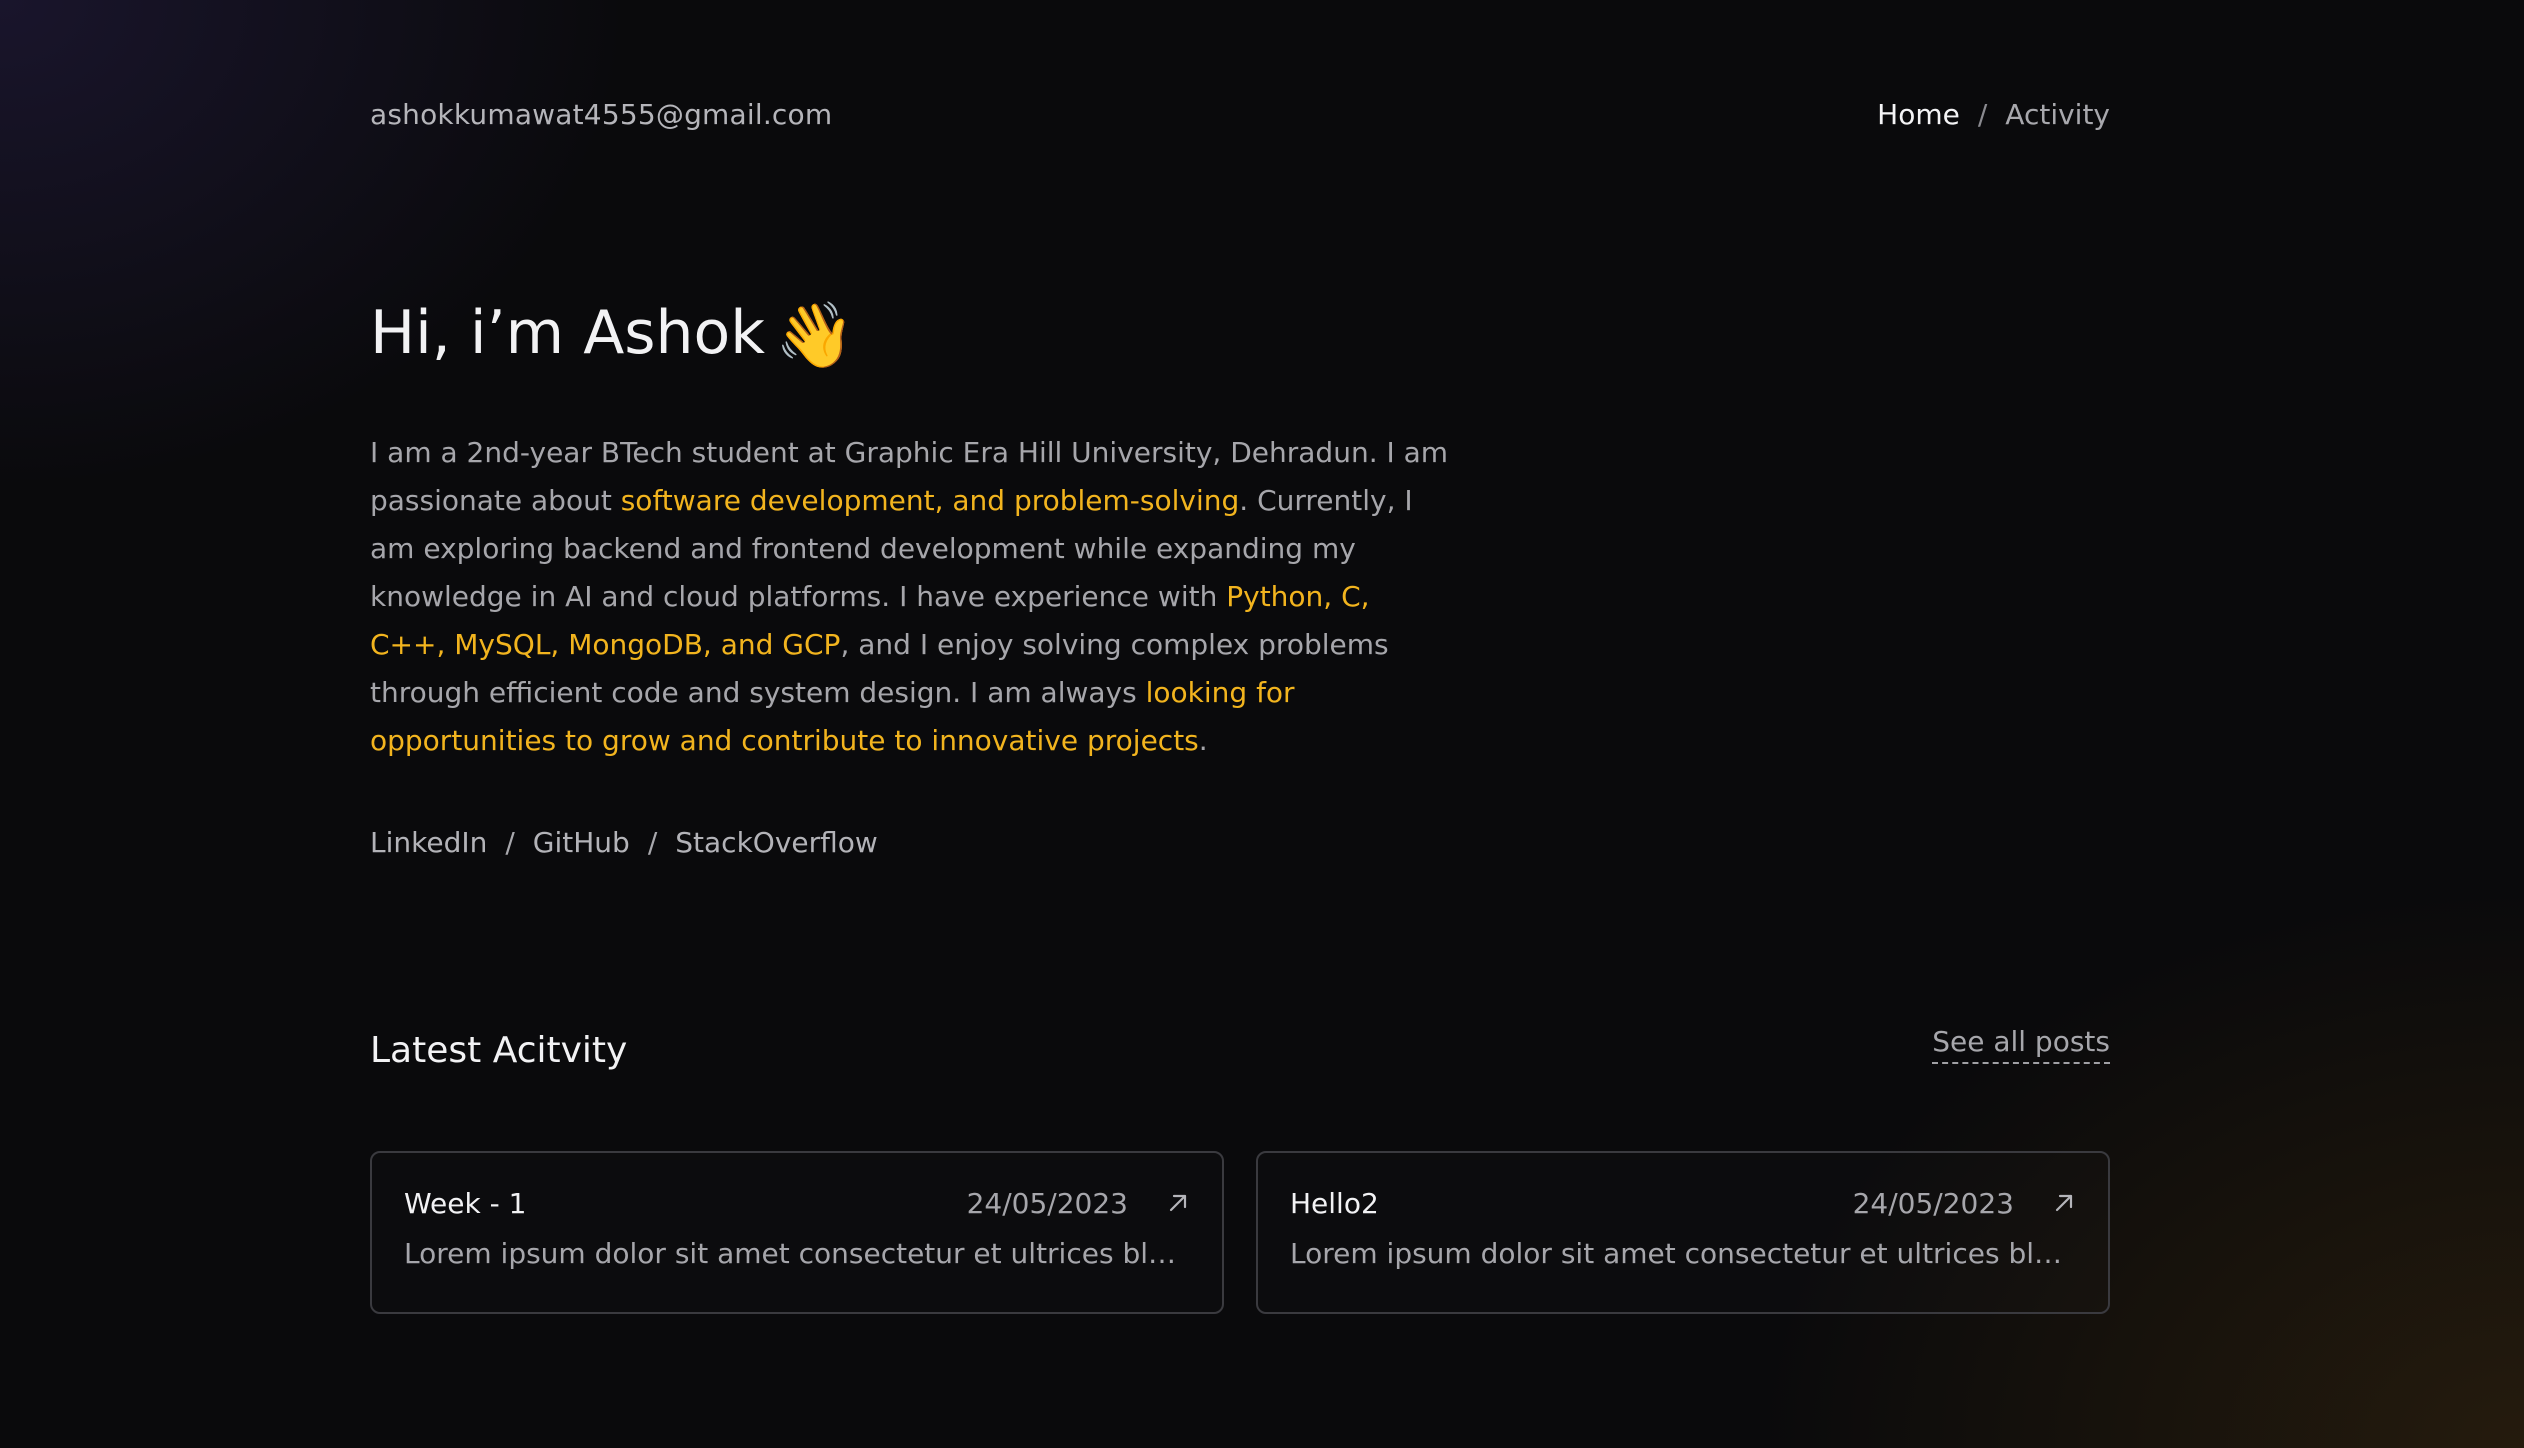 The height and width of the screenshot is (1448, 2524). What do you see at coordinates (797, 1203) in the screenshot?
I see `card-header: Week - 1 24/05/2023` at bounding box center [797, 1203].